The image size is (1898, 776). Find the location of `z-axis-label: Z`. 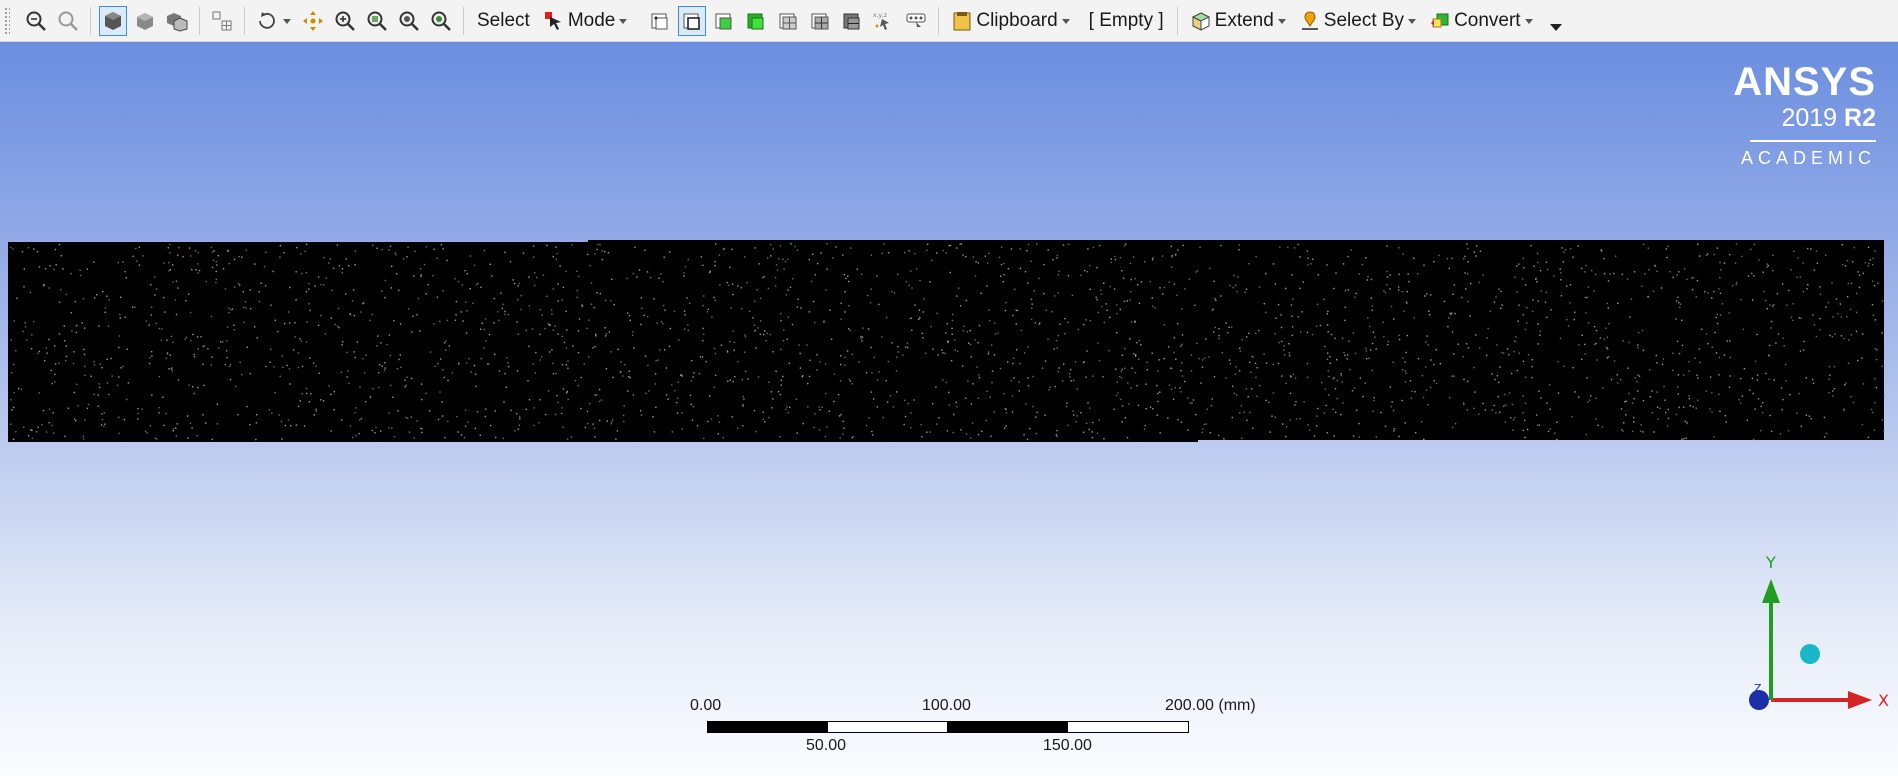

z-axis-label: Z is located at coordinates (1758, 688).